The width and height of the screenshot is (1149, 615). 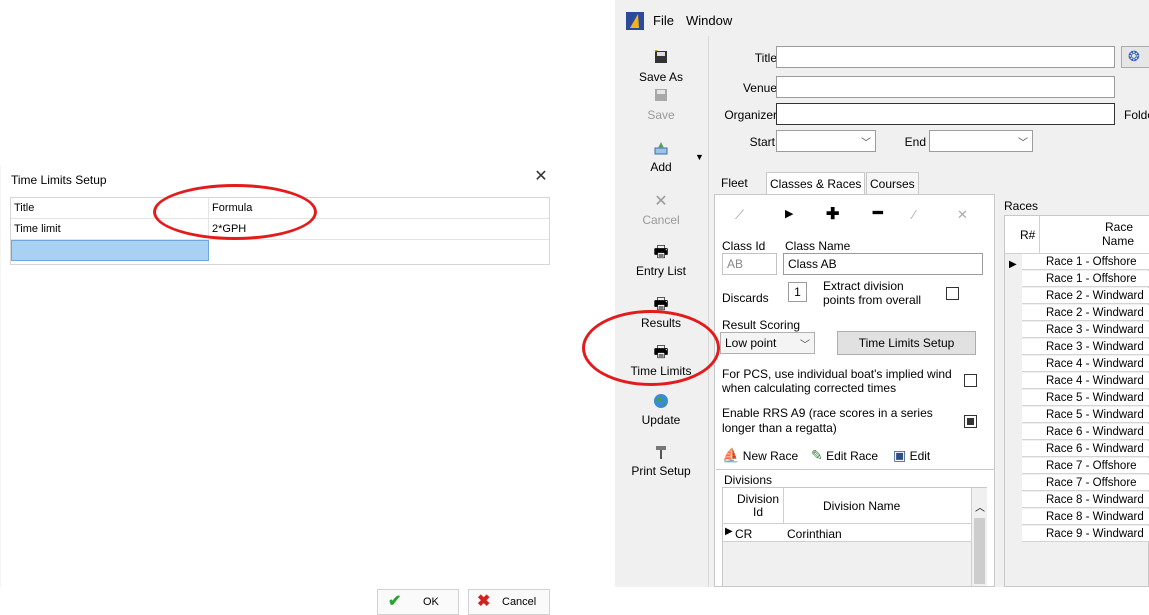 I want to click on play-icon: ▶, so click(x=789, y=213).